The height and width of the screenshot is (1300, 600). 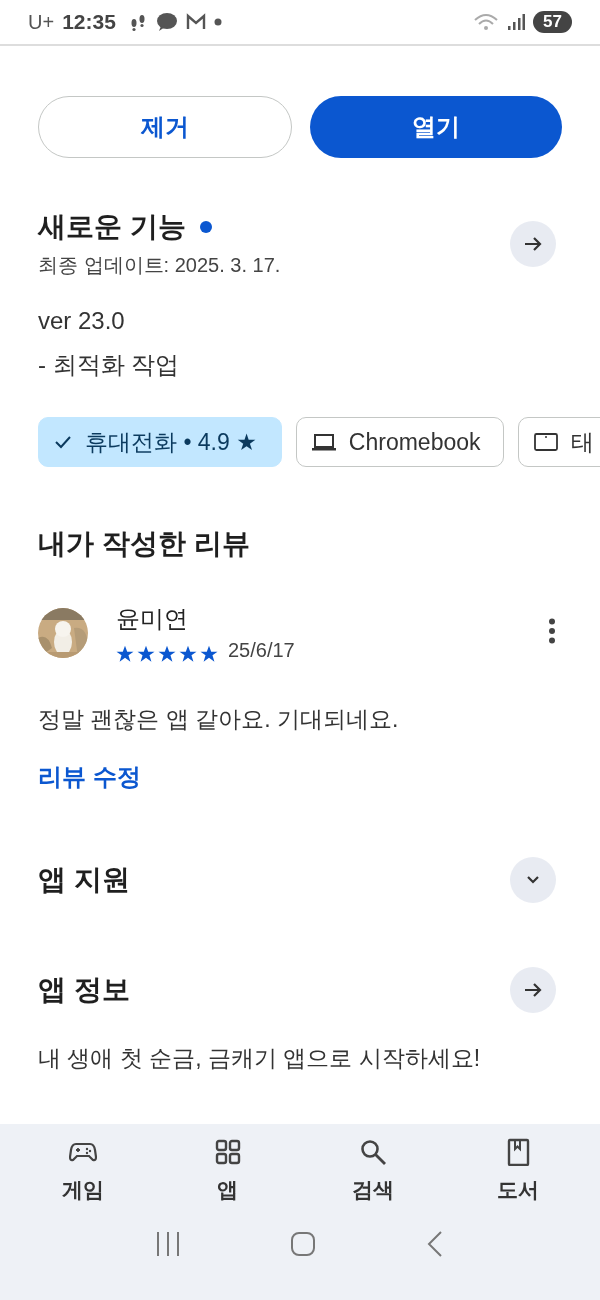 I want to click on app-description: 내 생애 첫 순금, 금캐기 앱으로 시작하세요!, so click(x=260, y=1058).